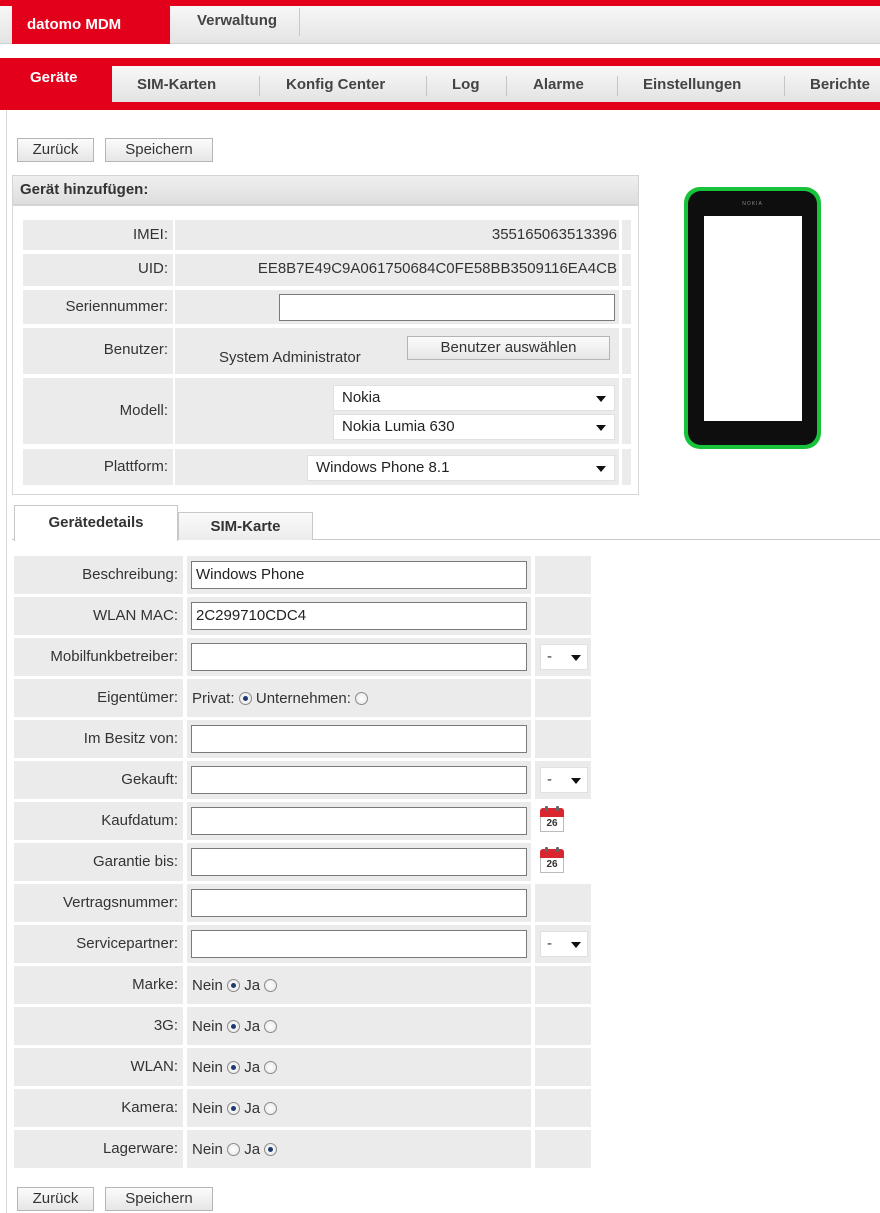  Describe the element at coordinates (96, 523) in the screenshot. I see `tab-geraetedetails: Gerätedetails` at that location.